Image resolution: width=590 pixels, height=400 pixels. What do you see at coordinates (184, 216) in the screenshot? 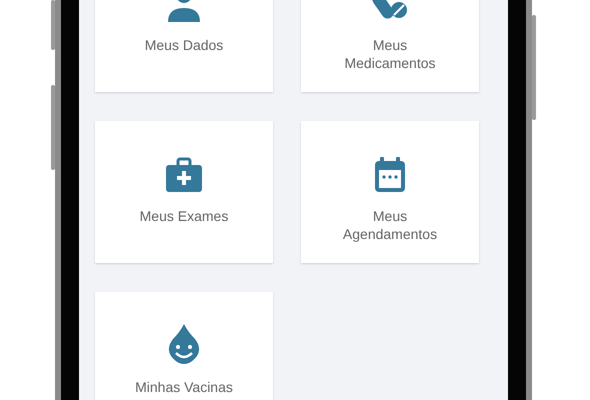
I see `menu-label: Meus Exames` at bounding box center [184, 216].